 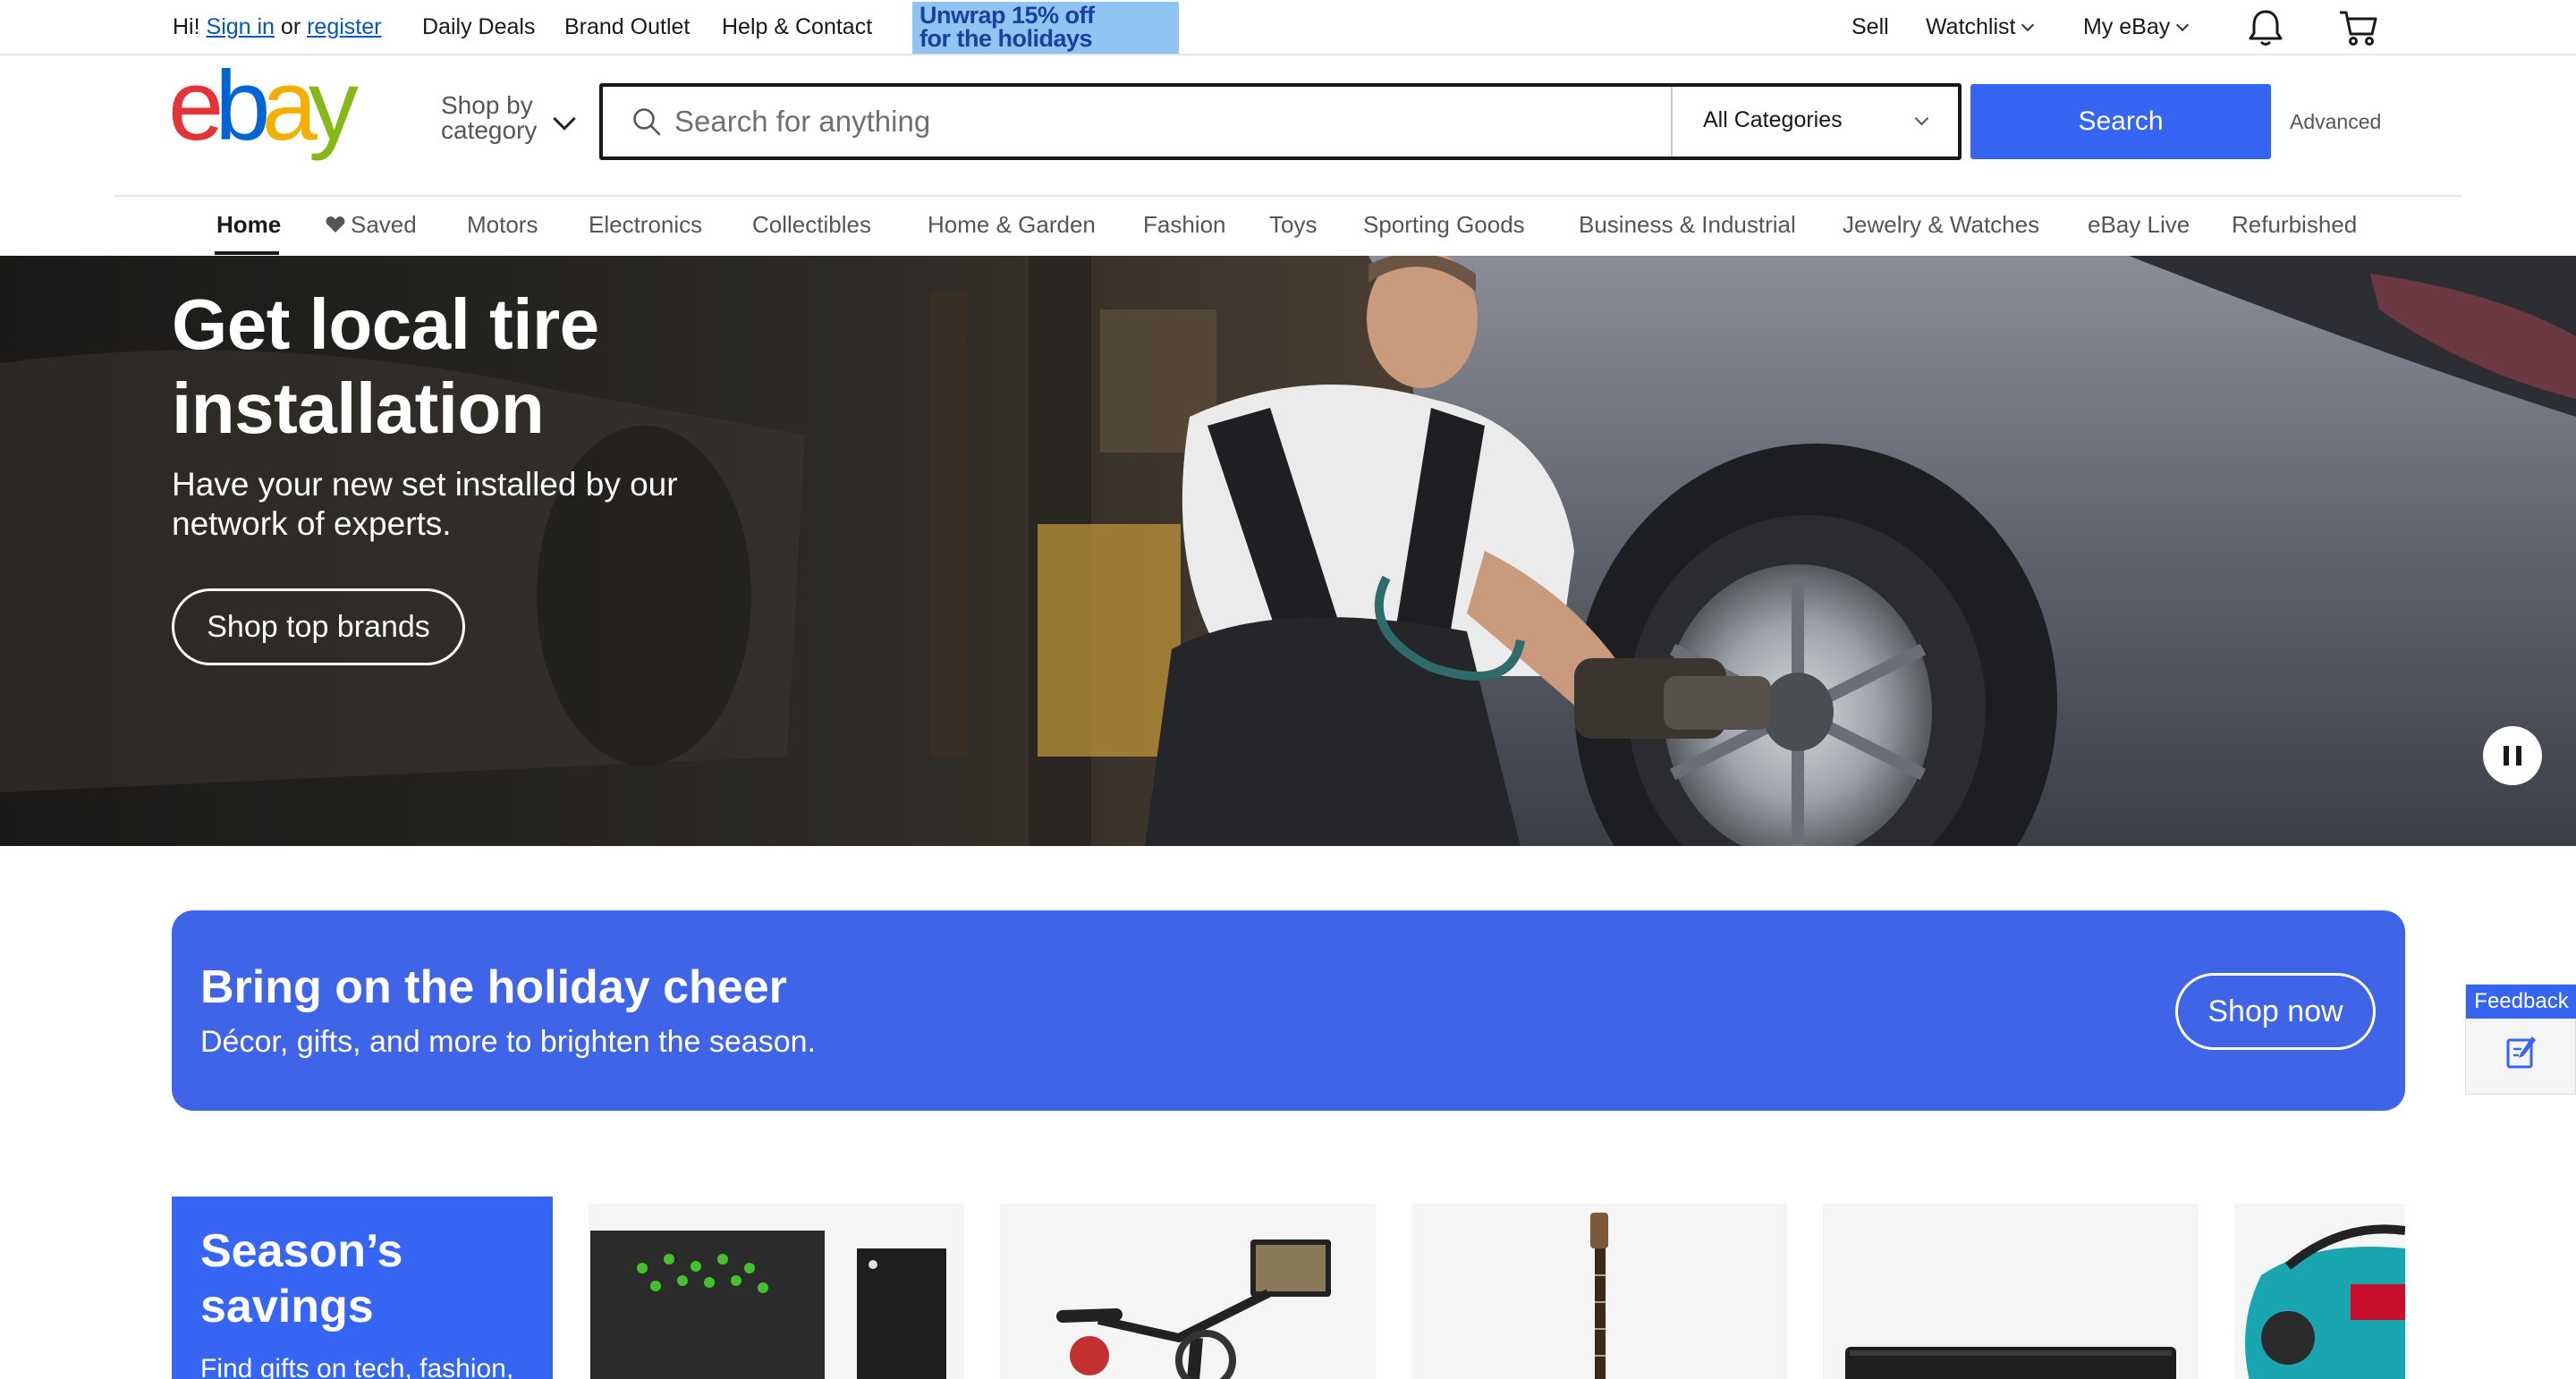 I want to click on nav-item-electronics: Electronics, so click(x=645, y=225).